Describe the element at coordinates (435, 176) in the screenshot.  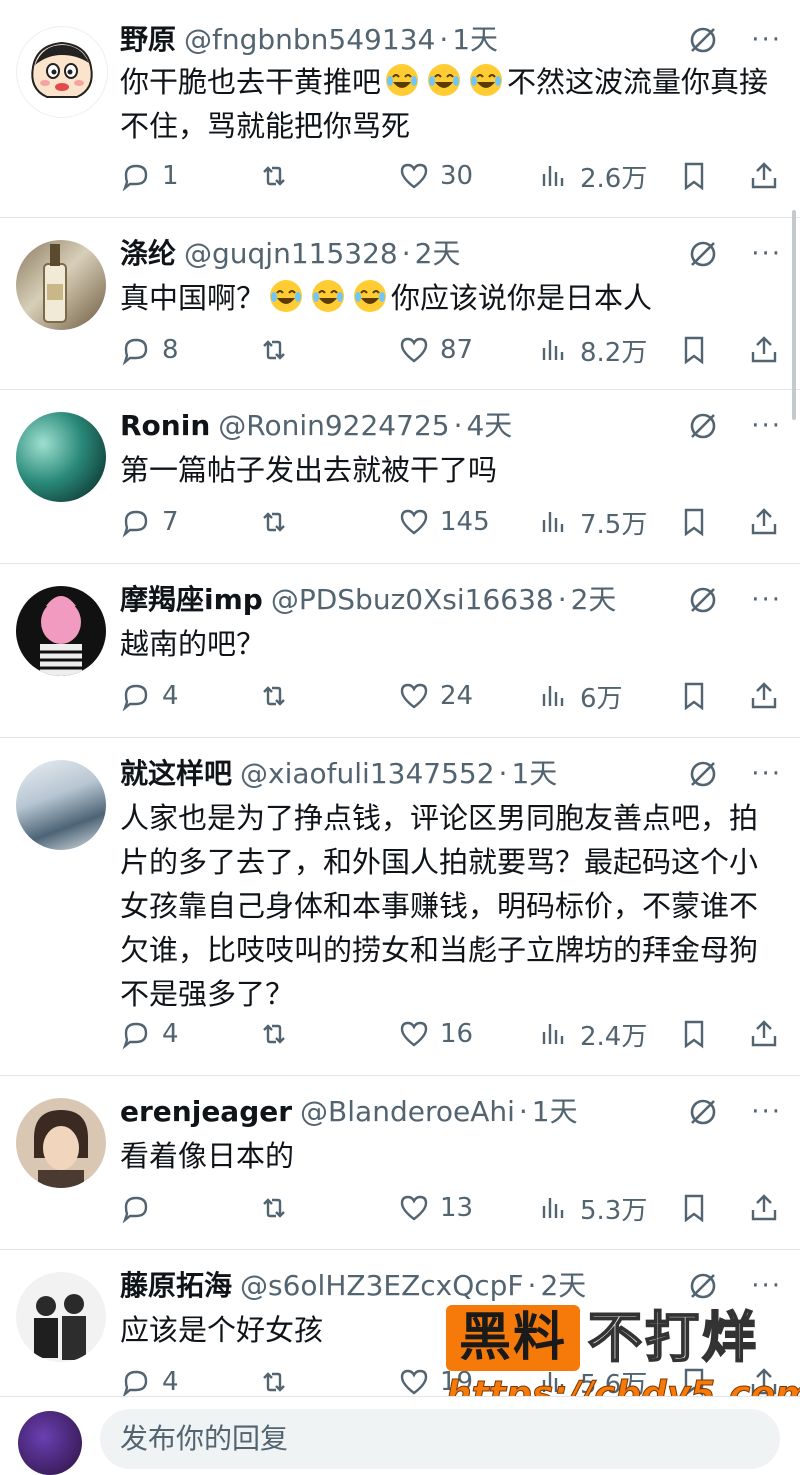
I see `like-button: 30` at that location.